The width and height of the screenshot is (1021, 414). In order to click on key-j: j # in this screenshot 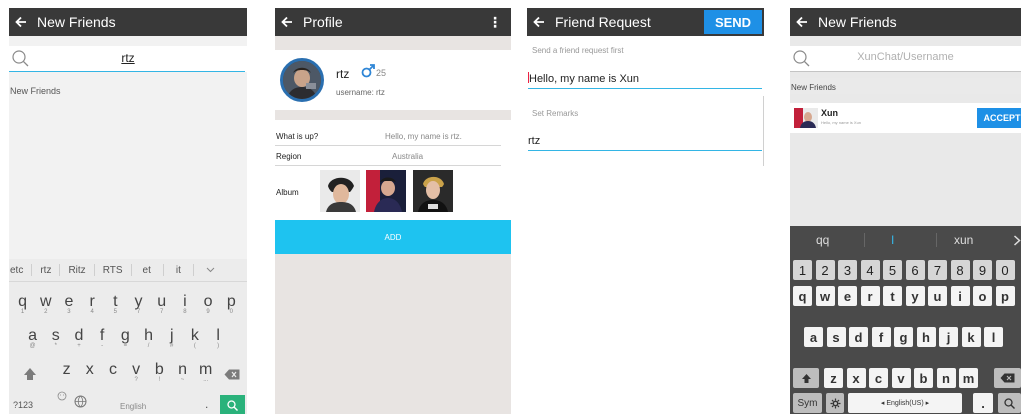, I will do `click(171, 338)`.